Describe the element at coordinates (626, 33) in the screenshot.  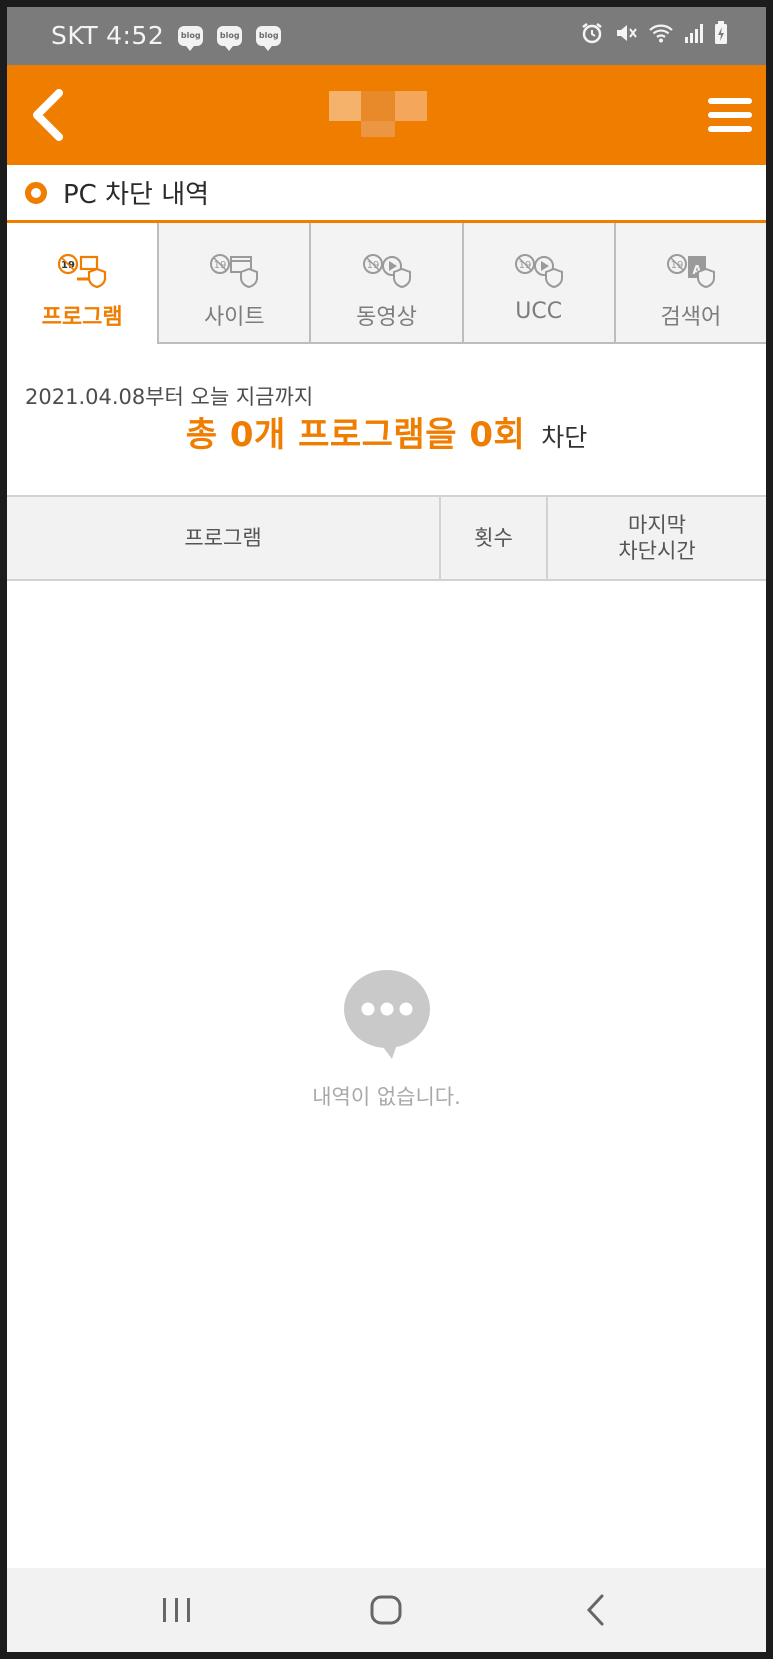
I see `mute-icon` at that location.